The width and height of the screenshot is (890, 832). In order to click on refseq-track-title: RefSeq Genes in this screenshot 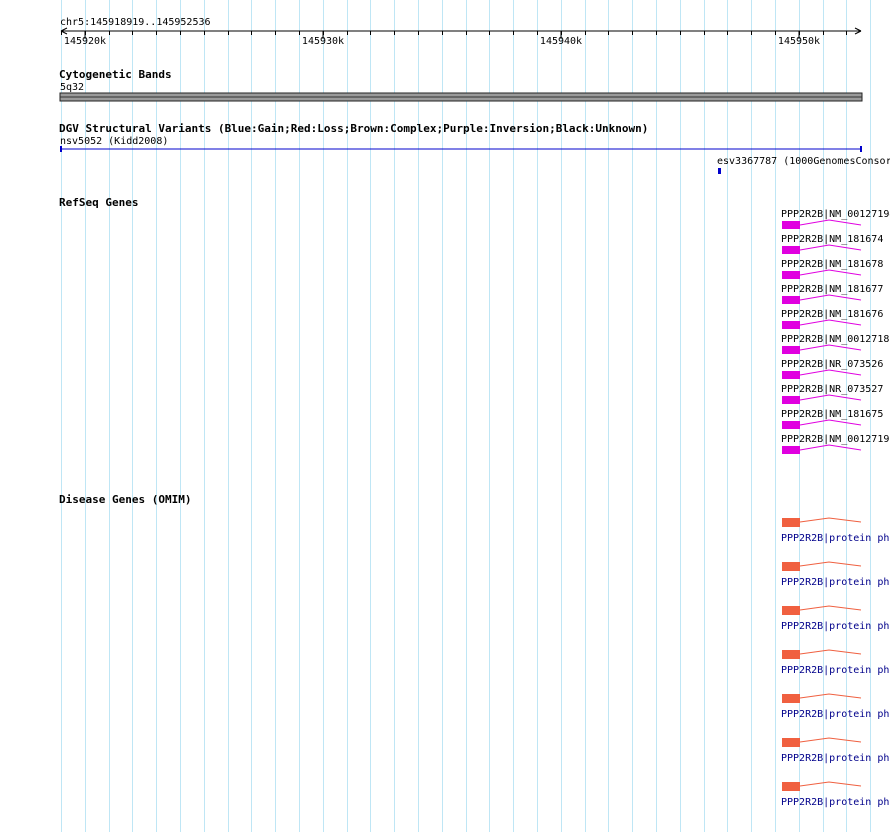, I will do `click(98, 202)`.